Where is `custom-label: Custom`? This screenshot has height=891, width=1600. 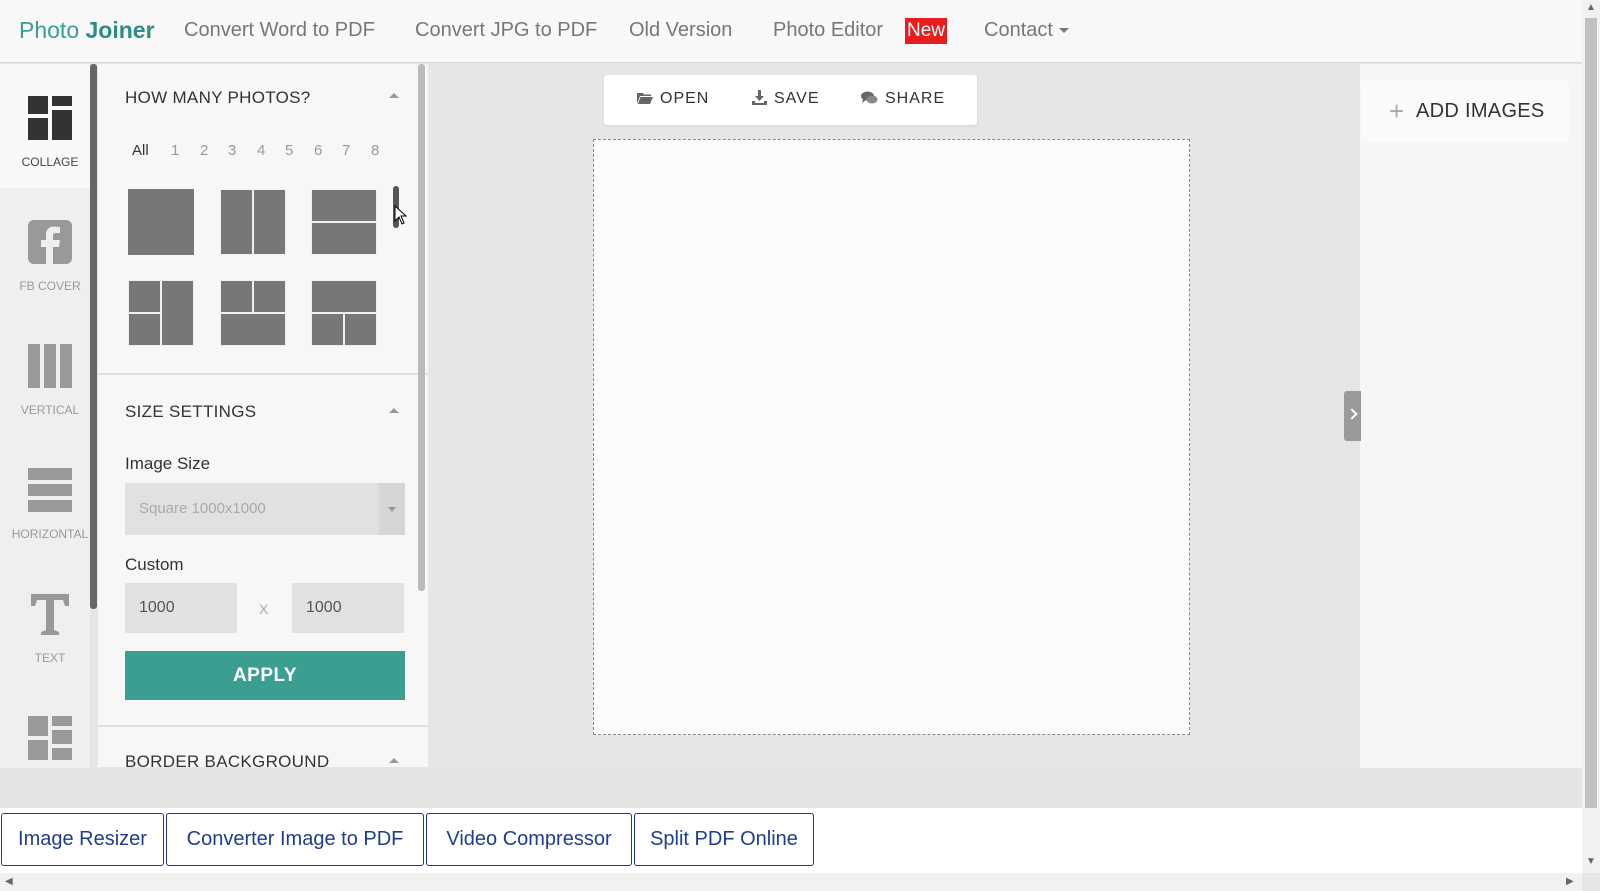 custom-label: Custom is located at coordinates (154, 564).